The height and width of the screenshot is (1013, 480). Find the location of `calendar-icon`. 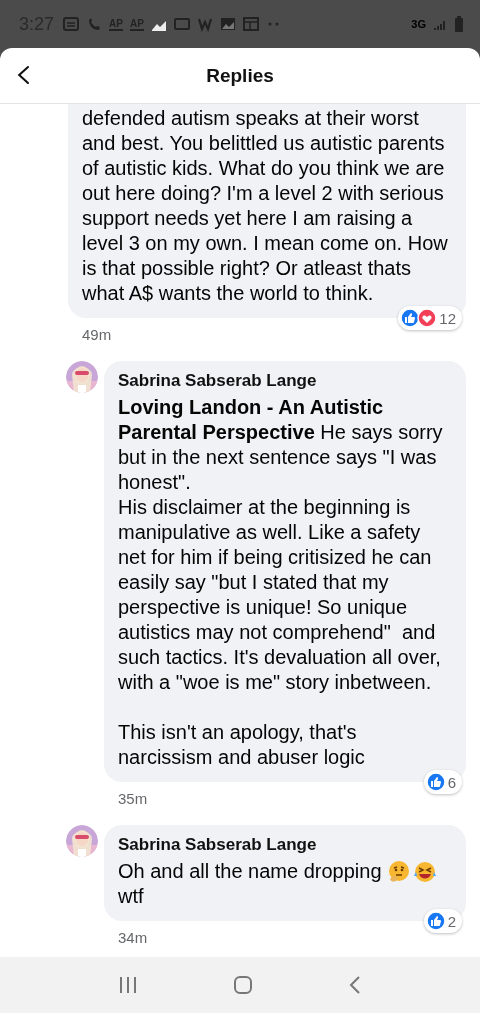

calendar-icon is located at coordinates (250, 24).